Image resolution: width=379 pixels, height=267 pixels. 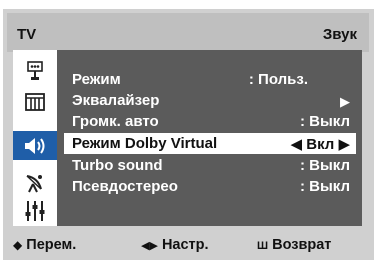 I want to click on menu-item-label: Режим Dolby Virtual, so click(x=145, y=143).